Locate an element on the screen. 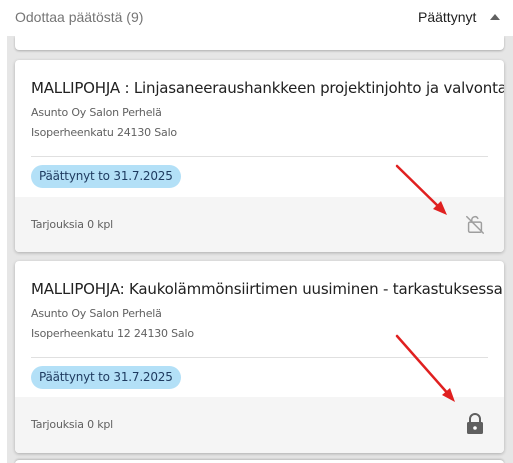 This screenshot has width=513, height=463. list-header: Odottaa päätöstä (9) Päättynyt is located at coordinates (256, 18).